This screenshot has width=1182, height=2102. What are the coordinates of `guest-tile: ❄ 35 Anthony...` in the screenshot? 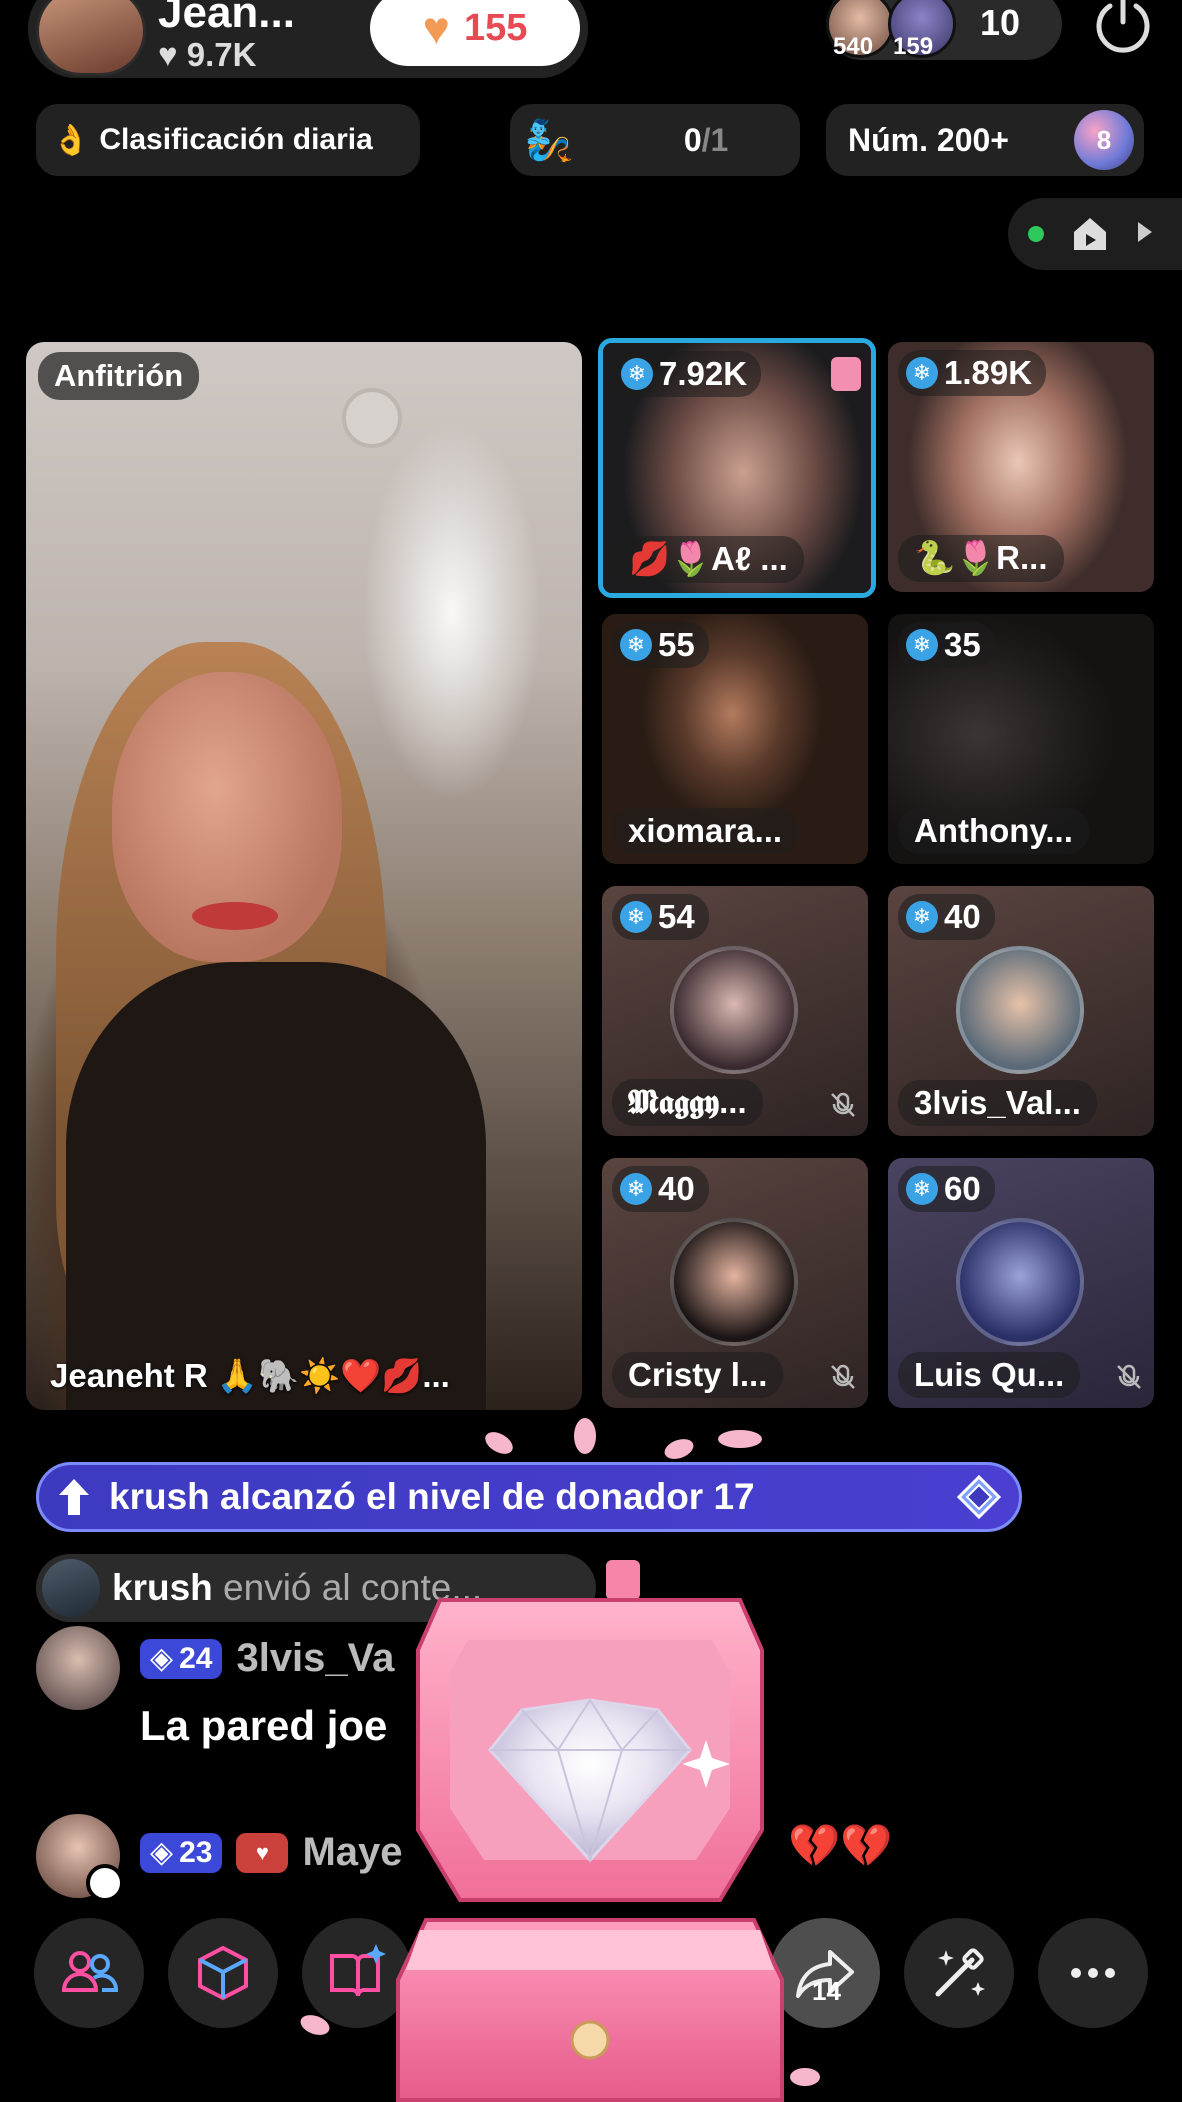 It's located at (1021, 739).